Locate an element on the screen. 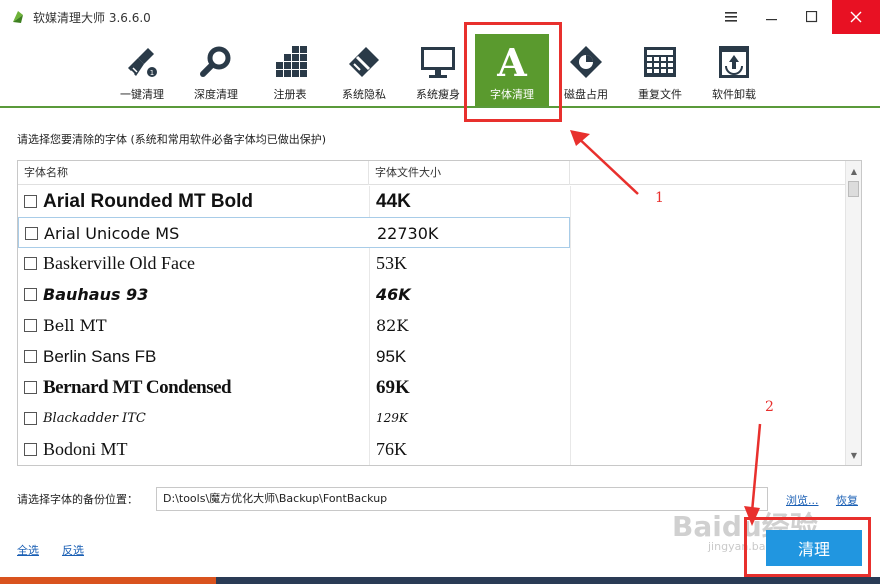 The height and width of the screenshot is (584, 880). annotation-highlight-font-clean is located at coordinates (513, 72).